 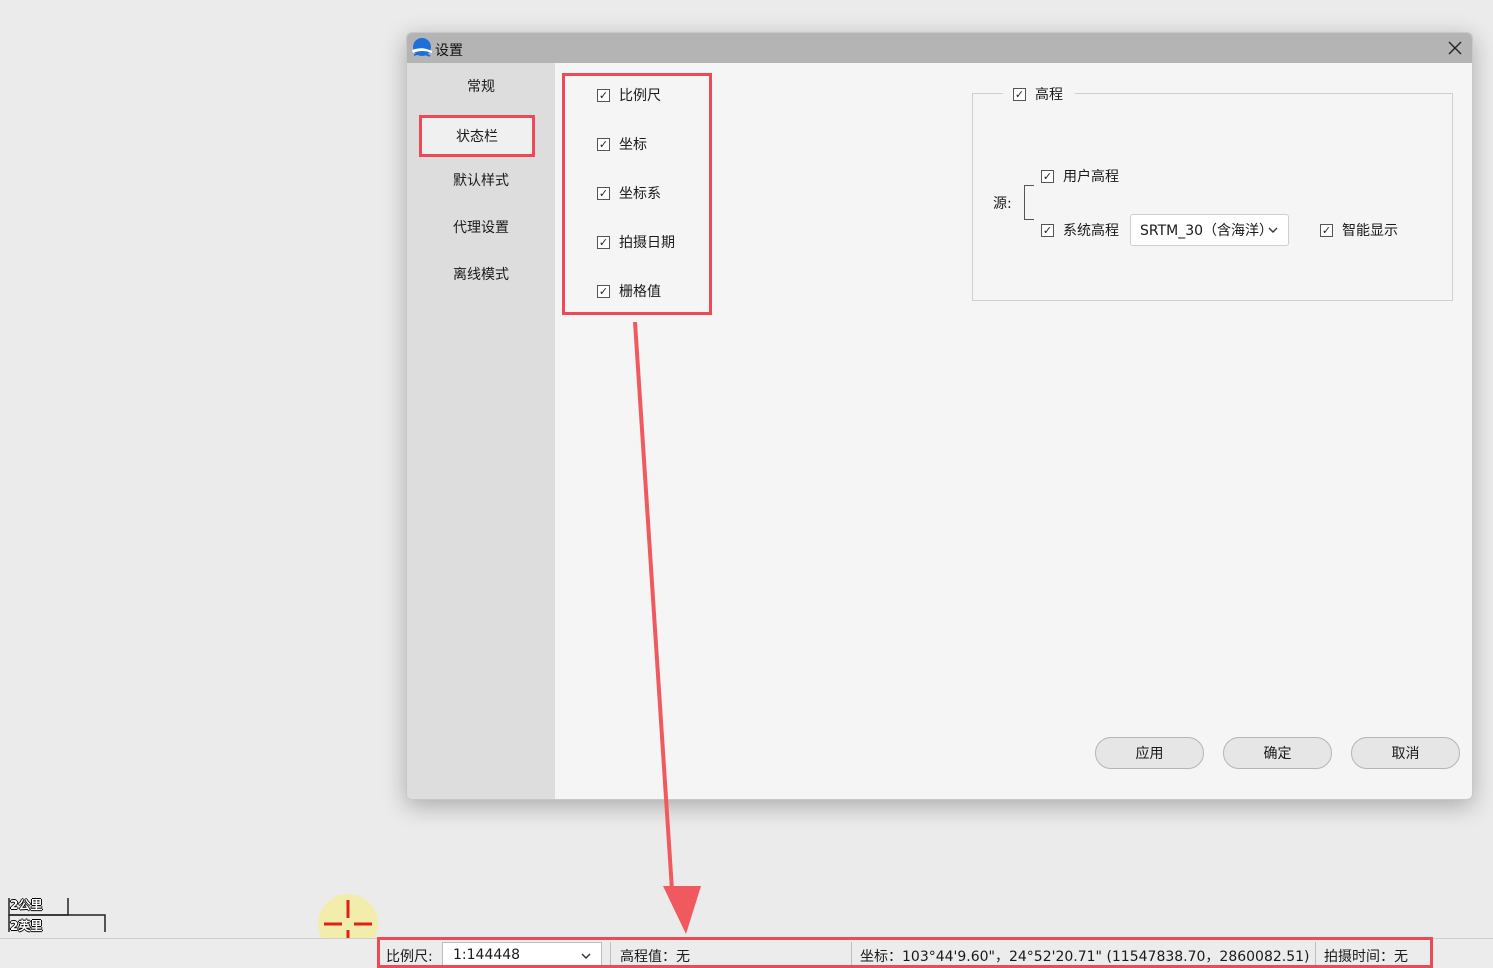 What do you see at coordinates (1029, 202) in the screenshot?
I see `source-bracket` at bounding box center [1029, 202].